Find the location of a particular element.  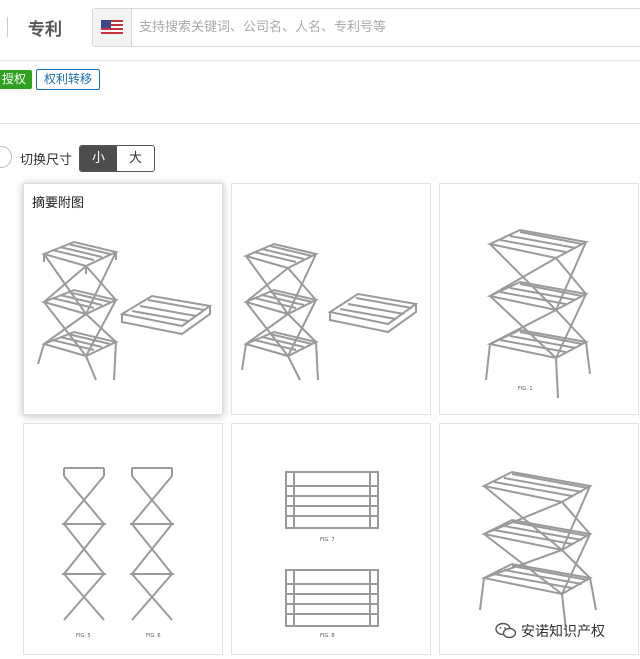

top-bar: 专利 is located at coordinates (320, 30).